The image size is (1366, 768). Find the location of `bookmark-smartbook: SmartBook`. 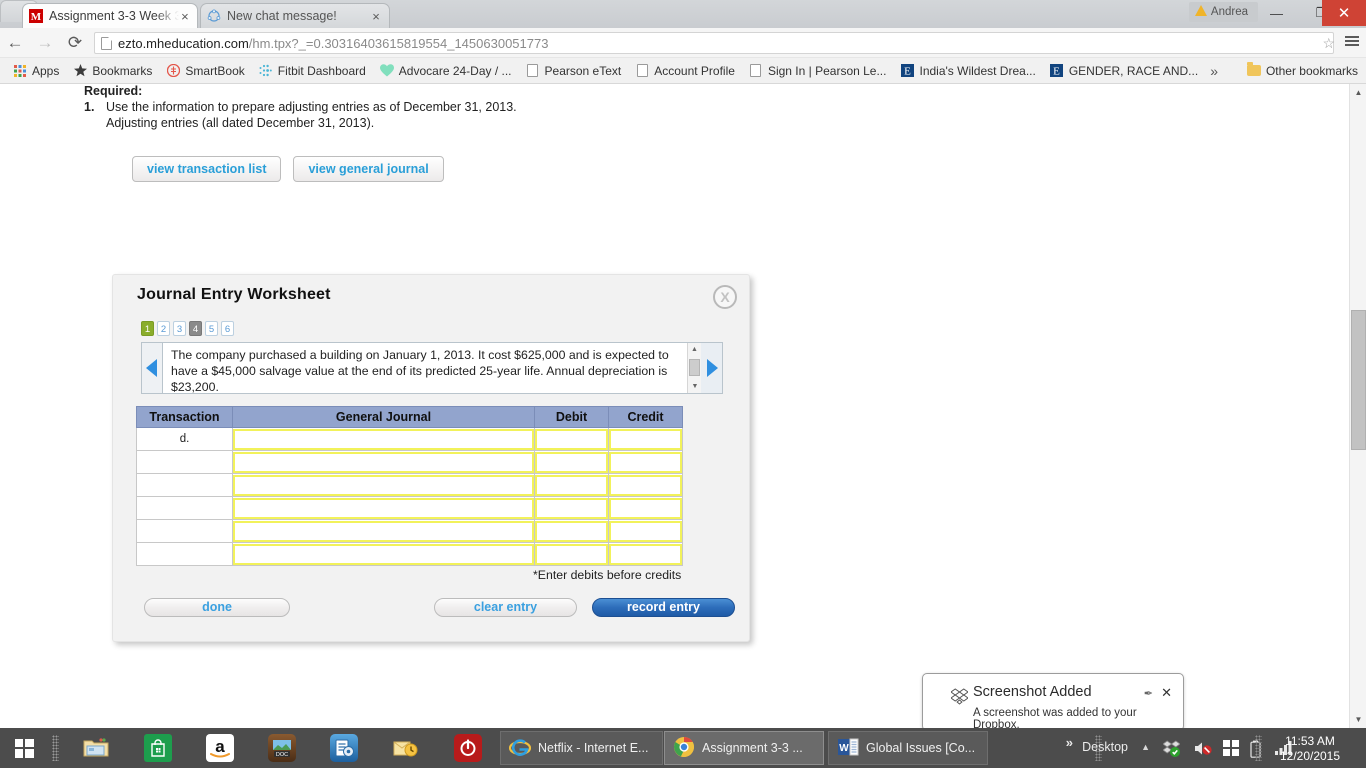

bookmark-smartbook: SmartBook is located at coordinates (205, 71).